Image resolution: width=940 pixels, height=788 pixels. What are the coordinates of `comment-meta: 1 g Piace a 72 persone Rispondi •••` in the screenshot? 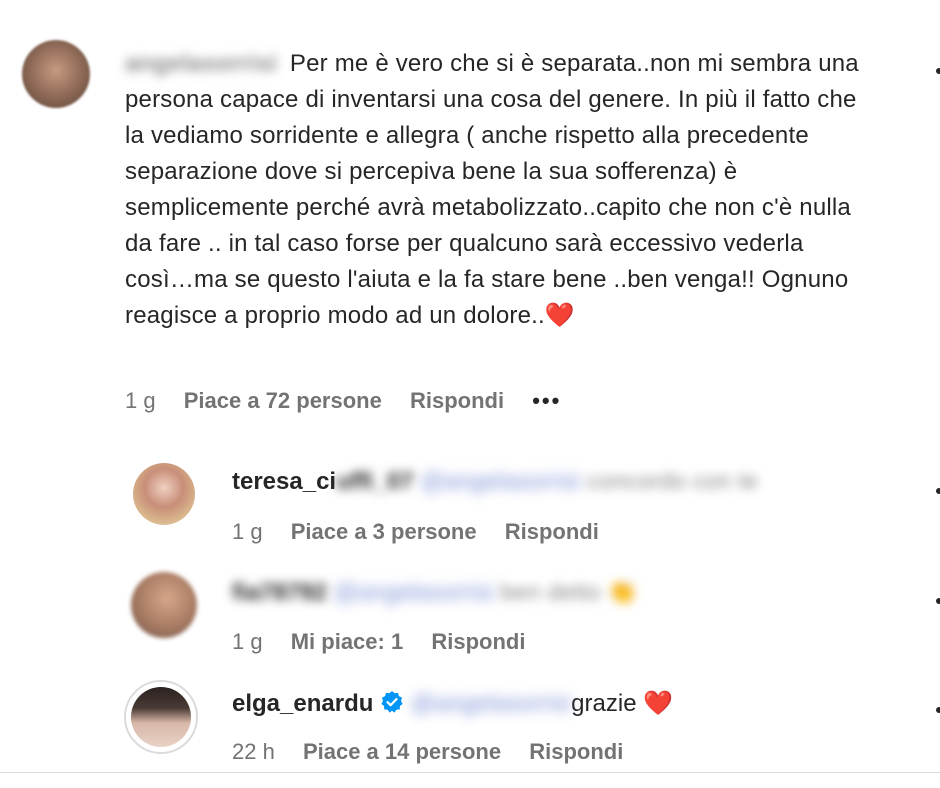 It's located at (354, 401).